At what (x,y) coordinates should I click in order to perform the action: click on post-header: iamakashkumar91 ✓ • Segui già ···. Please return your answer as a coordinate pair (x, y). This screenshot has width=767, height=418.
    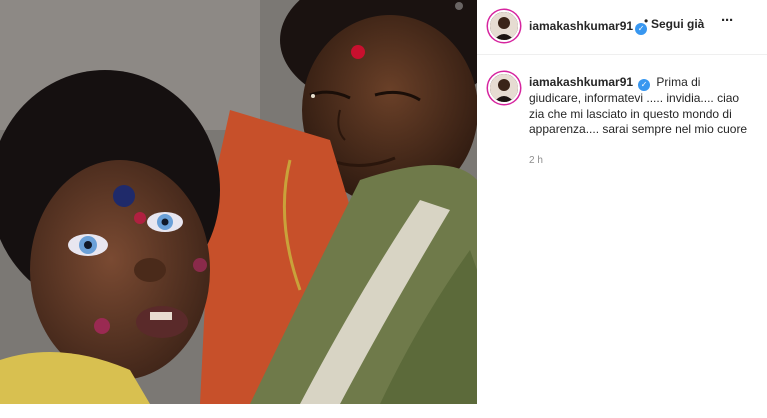
    Looking at the image, I should click on (622, 27).